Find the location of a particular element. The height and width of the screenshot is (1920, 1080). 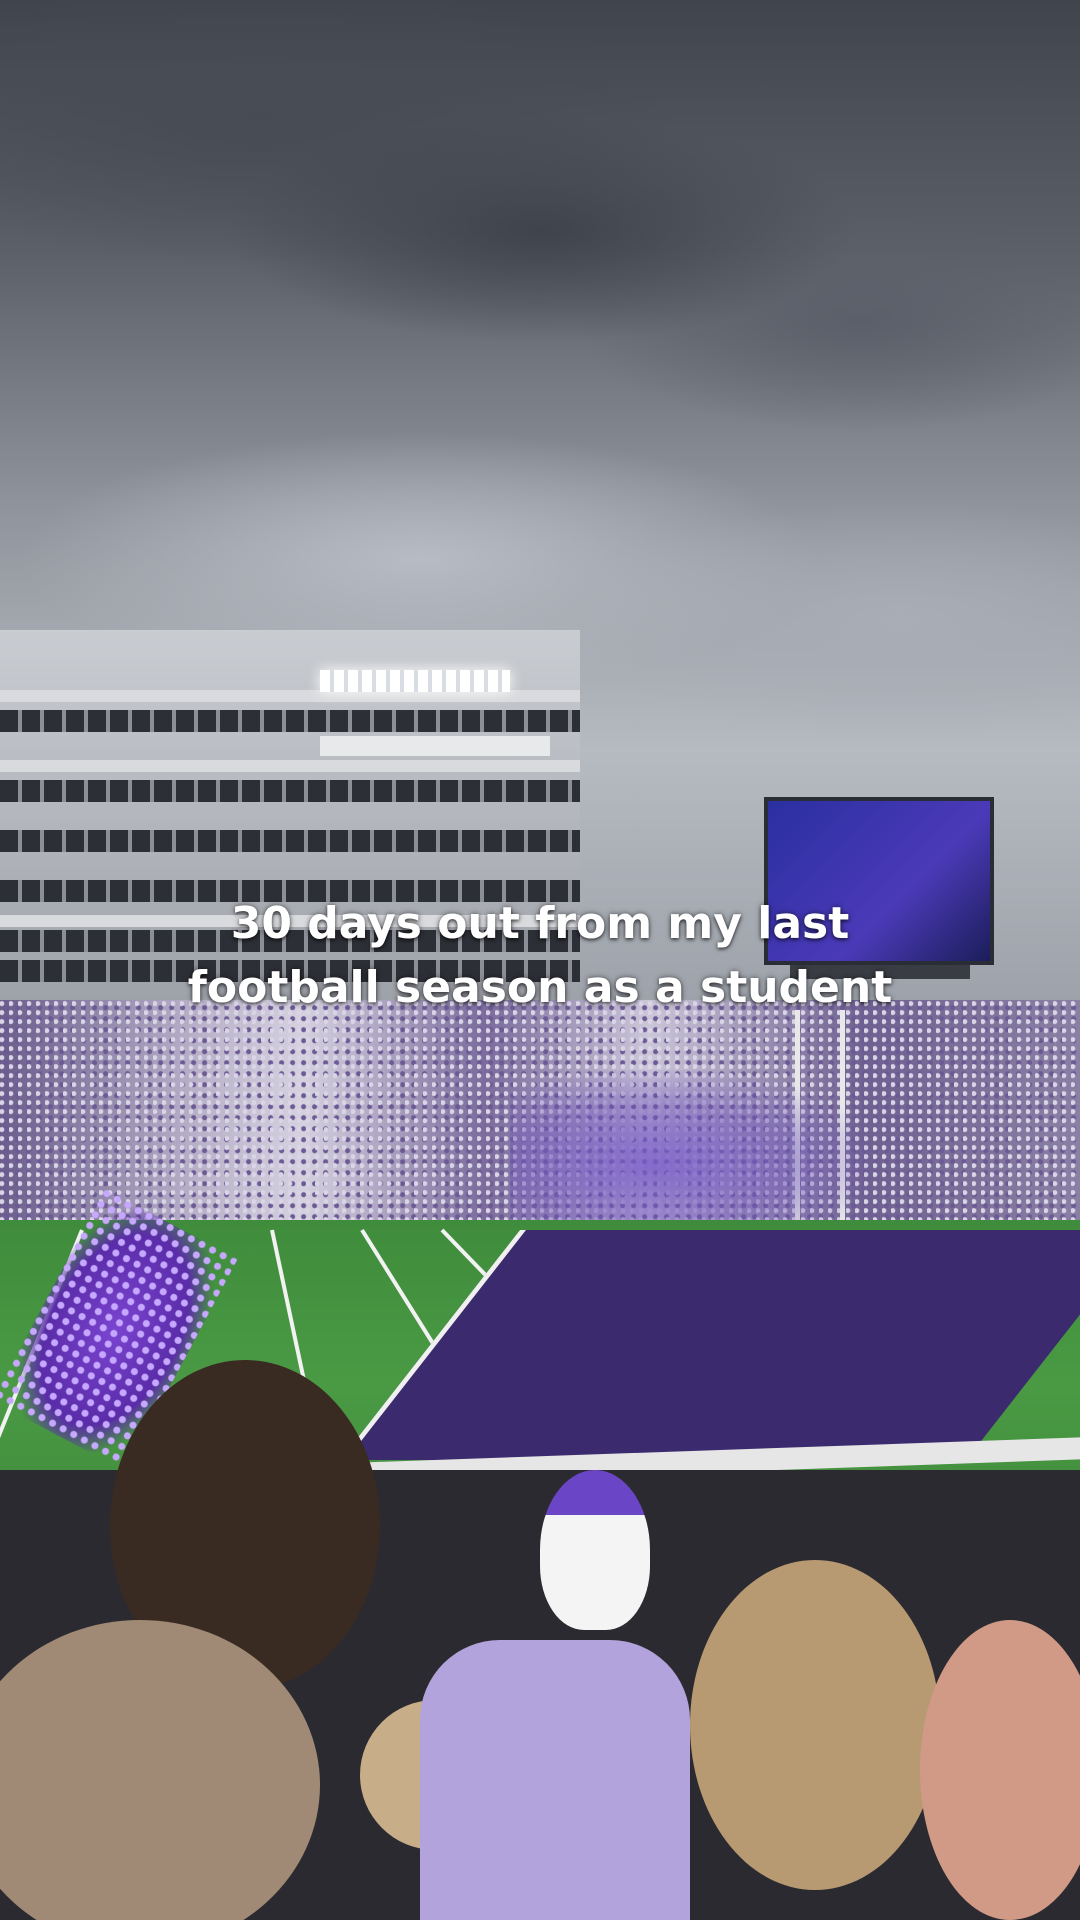

fan-cap is located at coordinates (595, 1550).